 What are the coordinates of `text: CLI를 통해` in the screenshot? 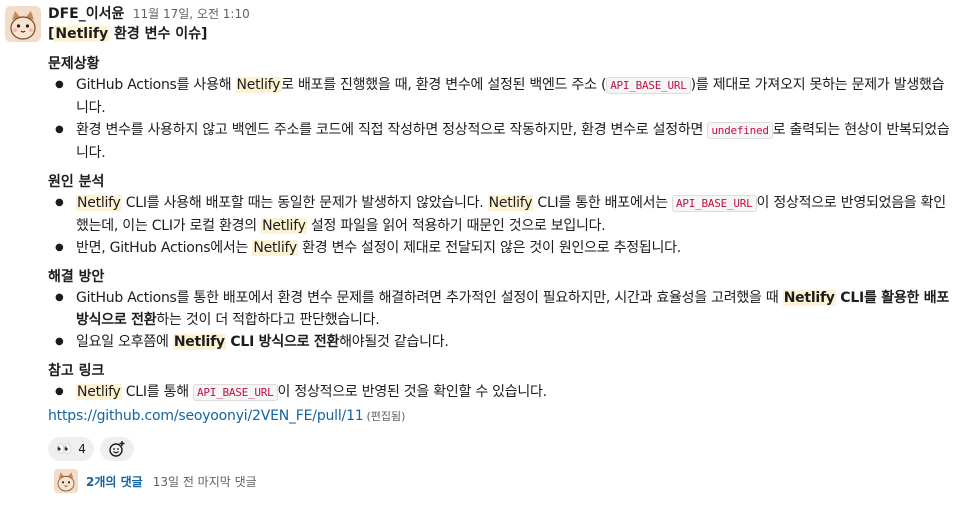 It's located at (157, 392).